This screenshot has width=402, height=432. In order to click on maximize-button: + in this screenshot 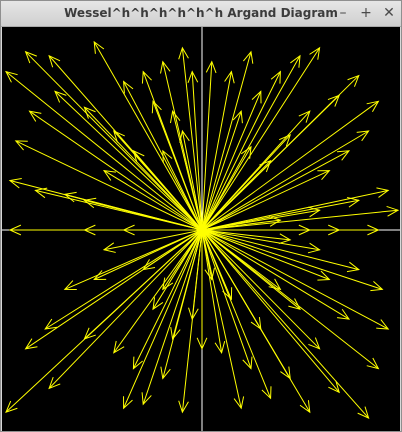, I will do `click(366, 13)`.